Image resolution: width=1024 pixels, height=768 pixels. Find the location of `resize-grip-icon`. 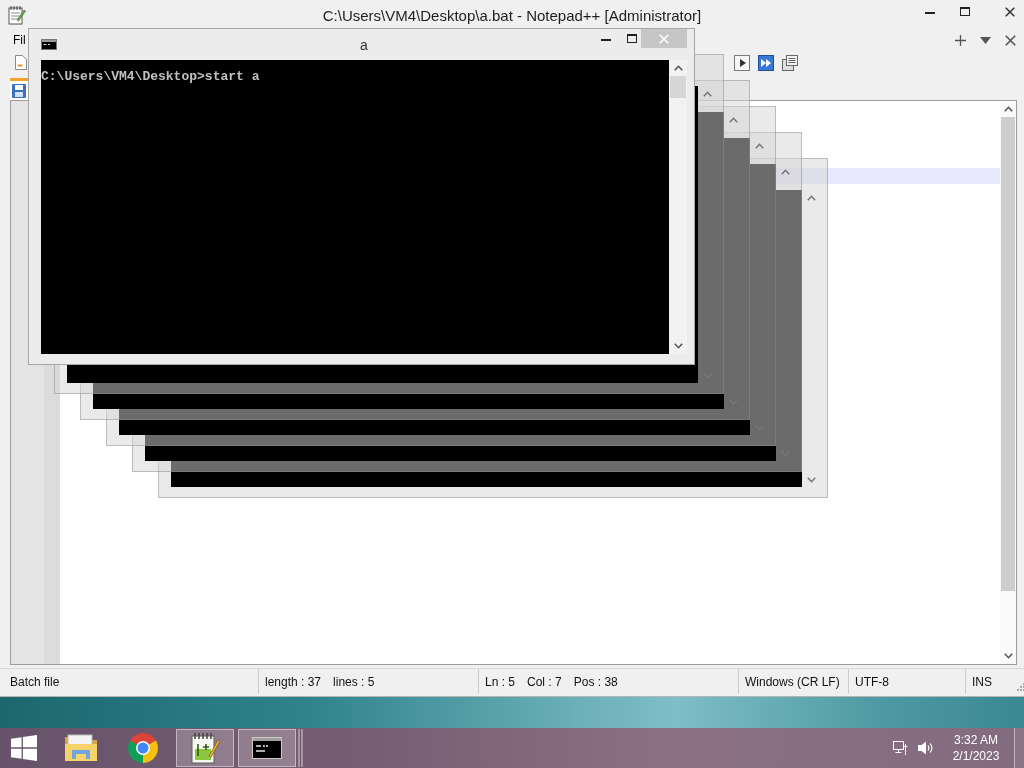

resize-grip-icon is located at coordinates (1019, 686).